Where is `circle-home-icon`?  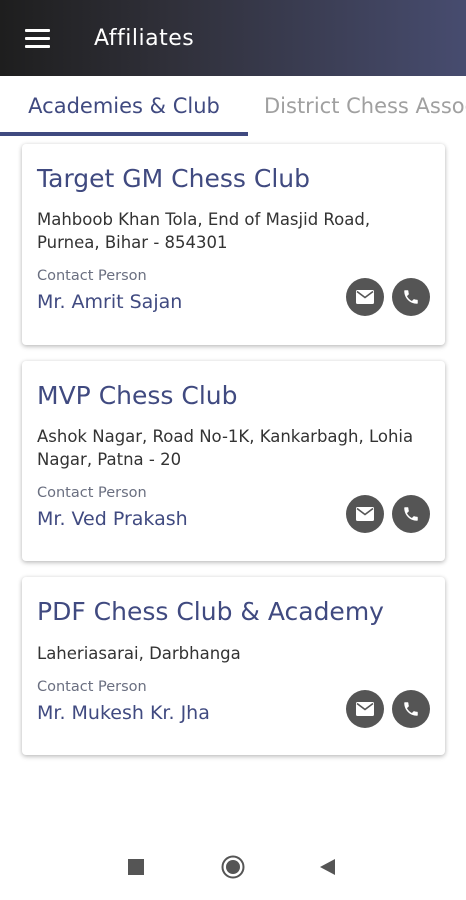 circle-home-icon is located at coordinates (233, 867).